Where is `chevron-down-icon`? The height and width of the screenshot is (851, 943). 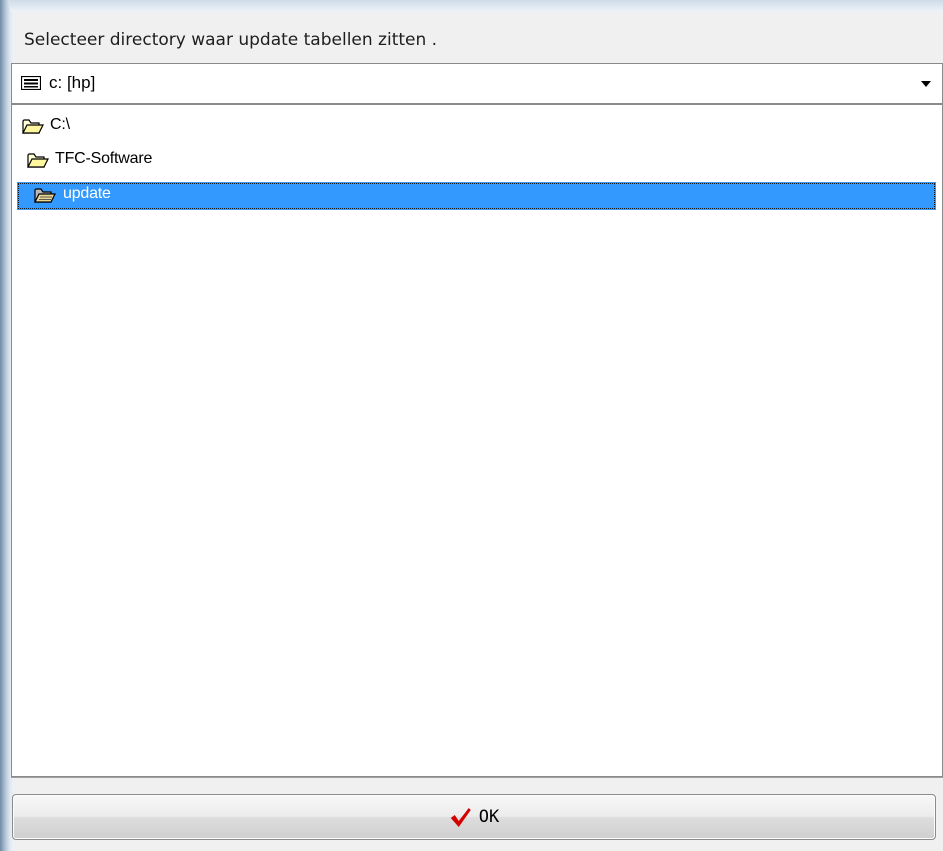
chevron-down-icon is located at coordinates (926, 84).